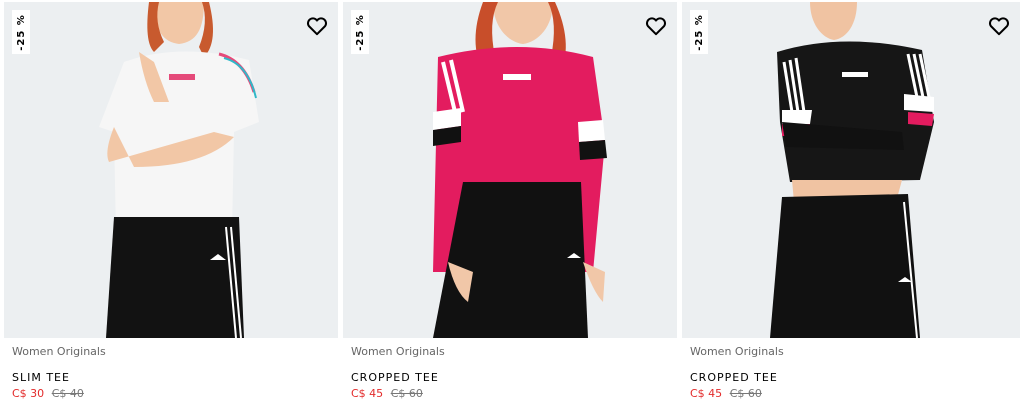  I want to click on product-name: SLIM TEE, so click(41, 377).